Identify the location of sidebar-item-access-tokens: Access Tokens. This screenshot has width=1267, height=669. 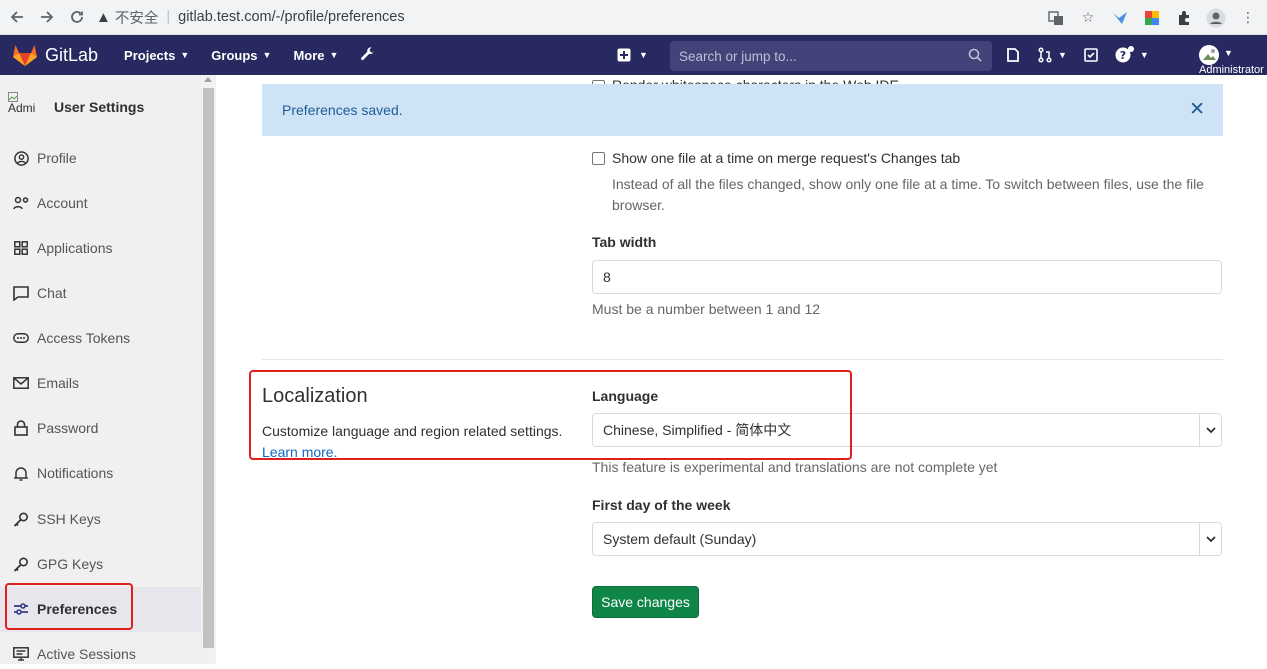
(105, 338).